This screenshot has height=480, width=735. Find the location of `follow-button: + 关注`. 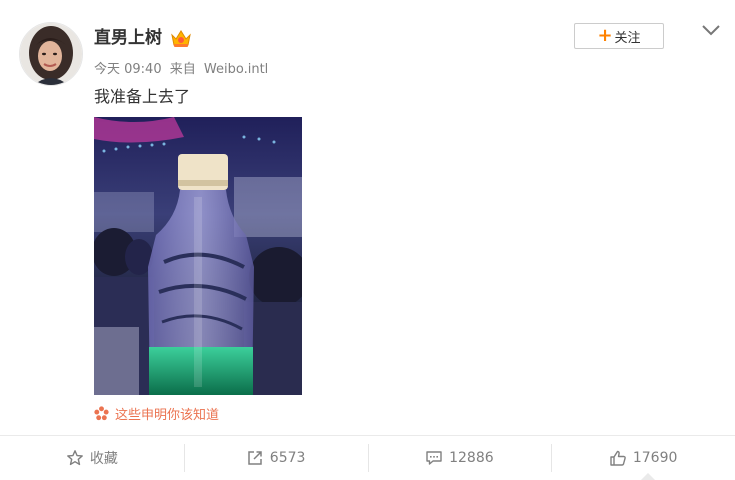

follow-button: + 关注 is located at coordinates (619, 36).